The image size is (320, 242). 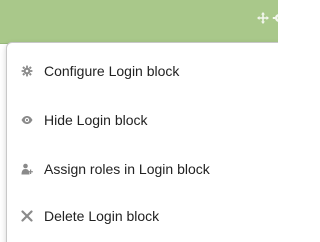 I want to click on menu-item-label: Hide Login block, so click(x=96, y=120).